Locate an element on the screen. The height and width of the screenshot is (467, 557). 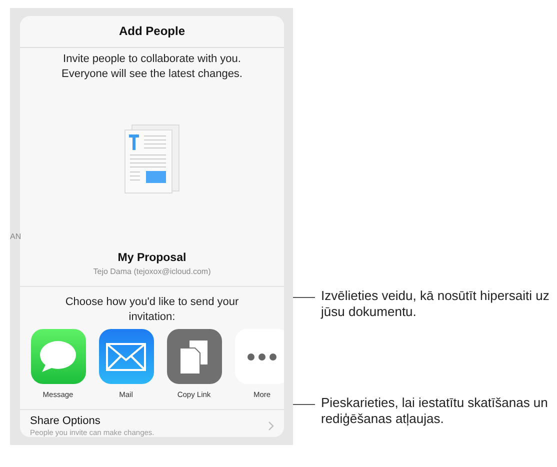
prompt-text: invitation: is located at coordinates (152, 317).